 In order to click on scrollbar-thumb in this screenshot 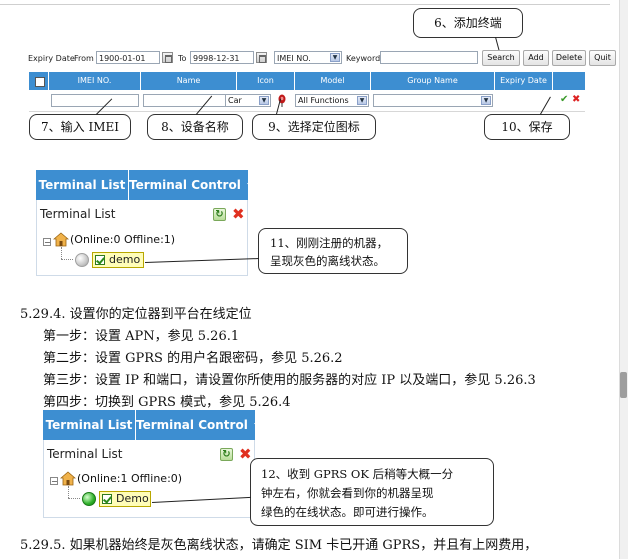, I will do `click(623, 385)`.